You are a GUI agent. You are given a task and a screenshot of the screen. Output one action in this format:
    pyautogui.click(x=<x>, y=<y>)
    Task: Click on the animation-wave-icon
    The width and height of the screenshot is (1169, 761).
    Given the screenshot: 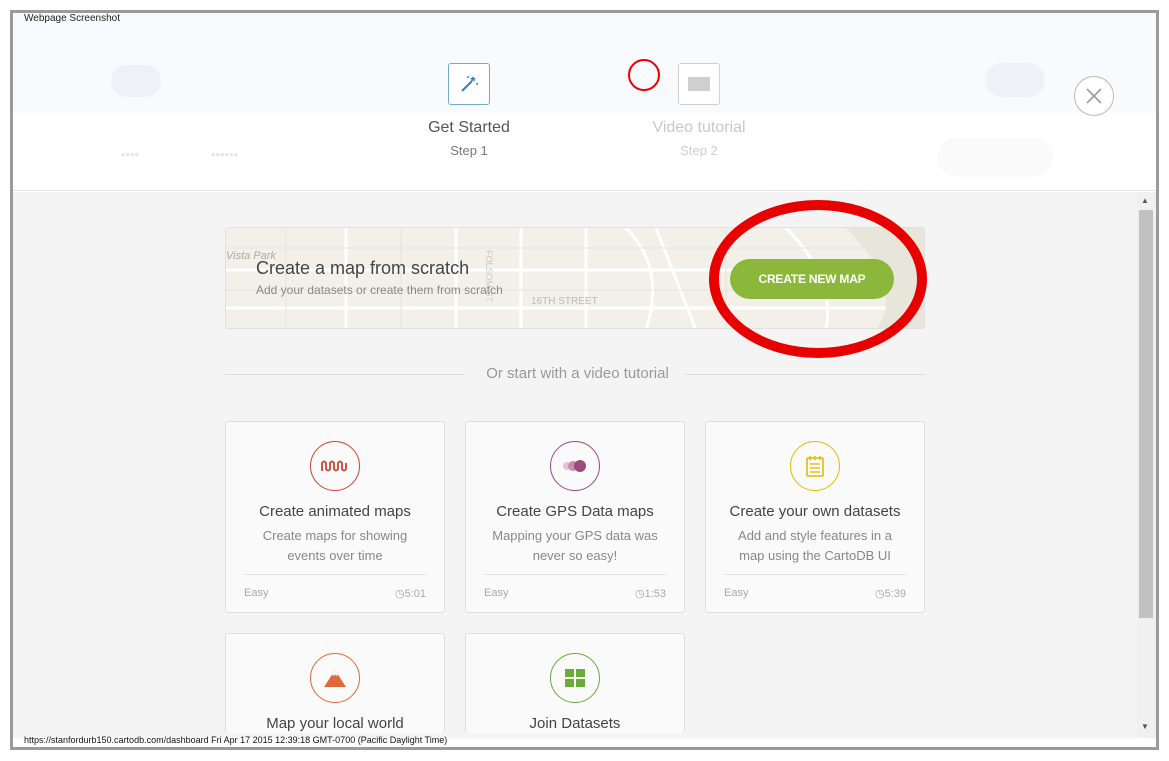 What is the action you would take?
    pyautogui.click(x=335, y=466)
    